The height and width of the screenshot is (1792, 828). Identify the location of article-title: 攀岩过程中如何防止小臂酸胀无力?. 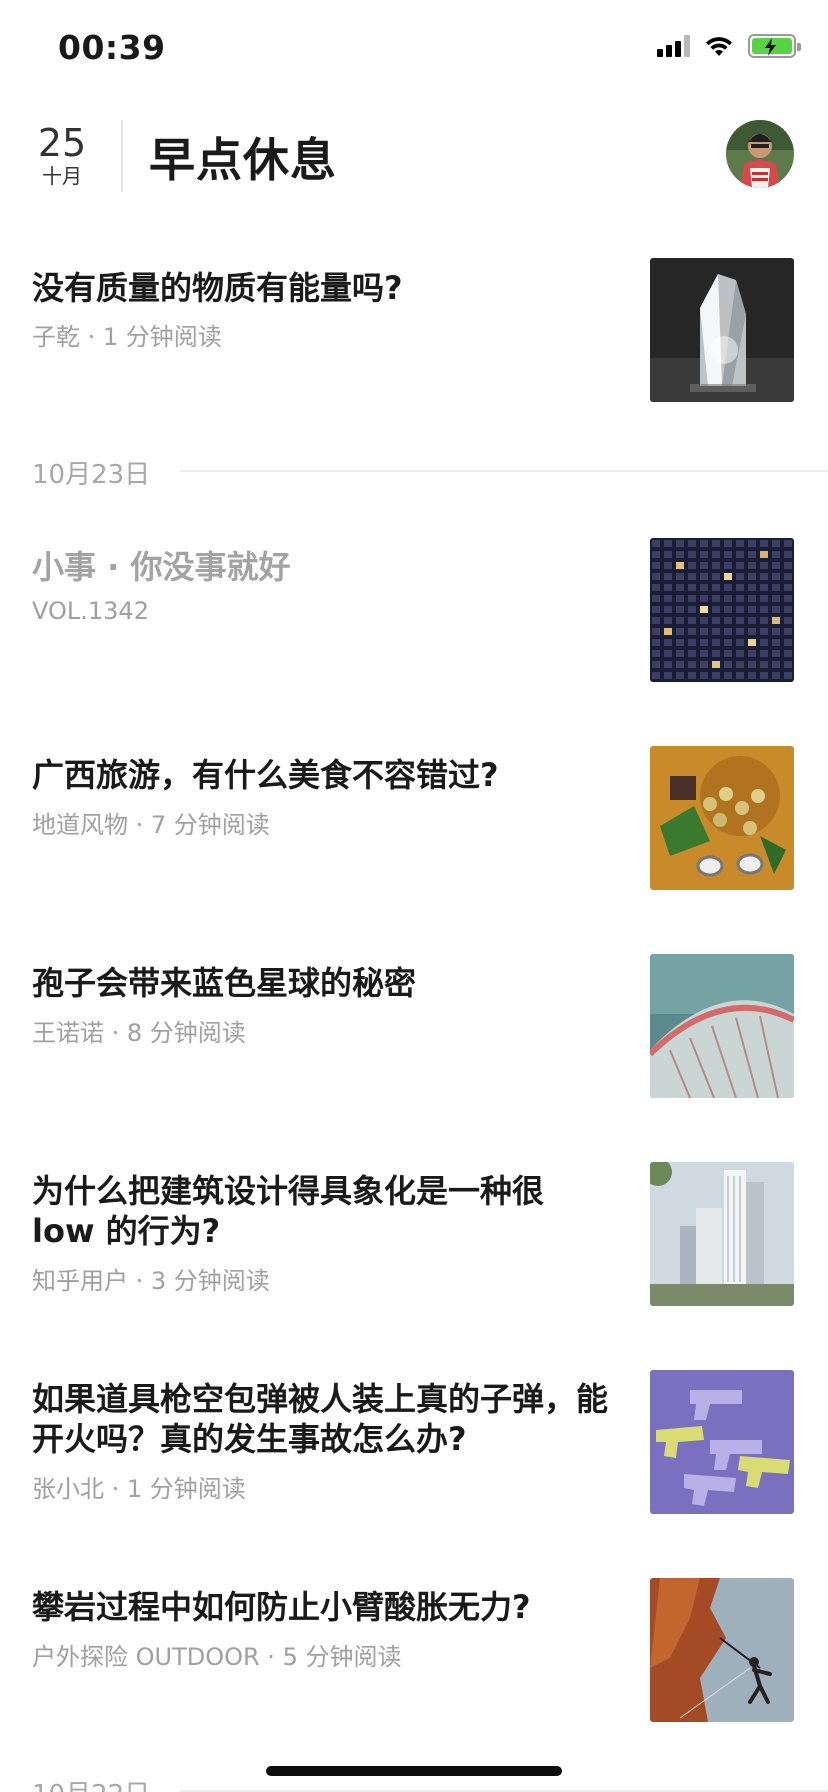
(281, 1607).